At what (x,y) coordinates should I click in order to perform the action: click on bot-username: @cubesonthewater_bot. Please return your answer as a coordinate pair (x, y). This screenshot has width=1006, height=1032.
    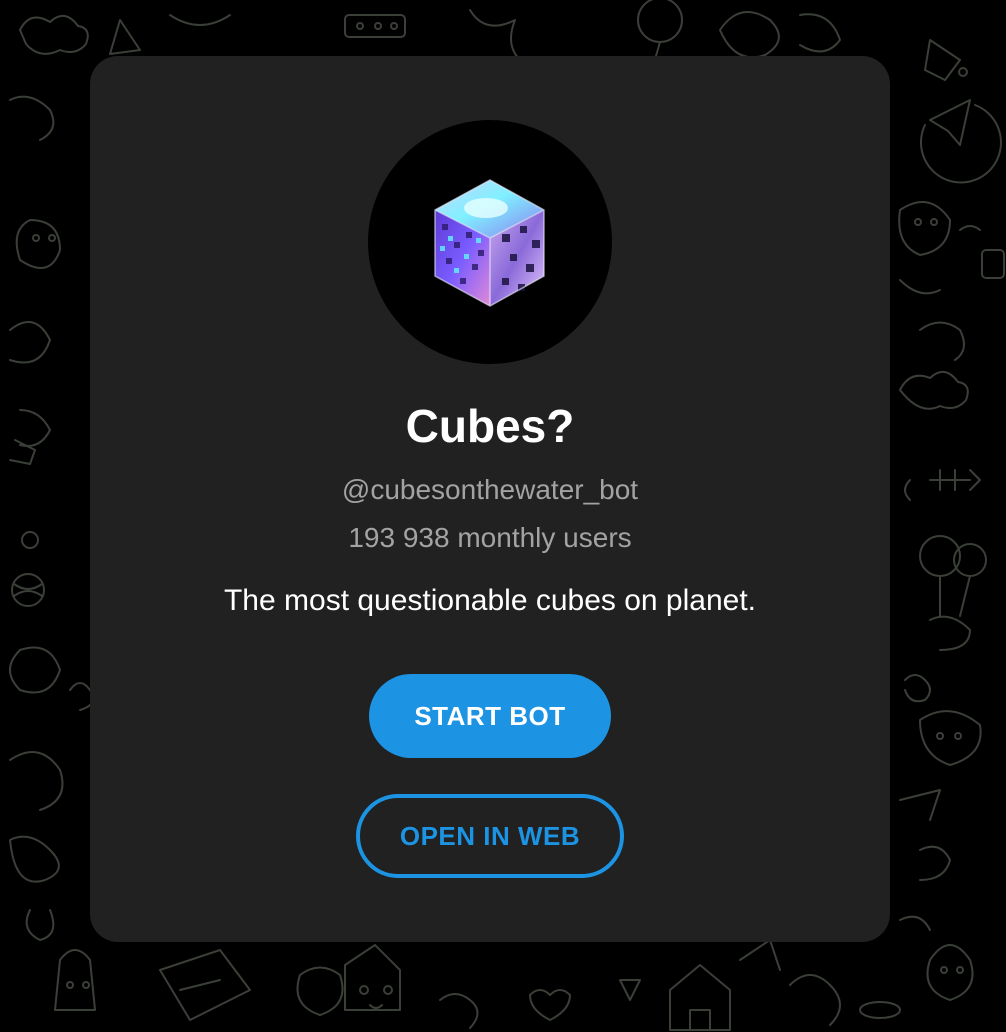
    Looking at the image, I should click on (490, 490).